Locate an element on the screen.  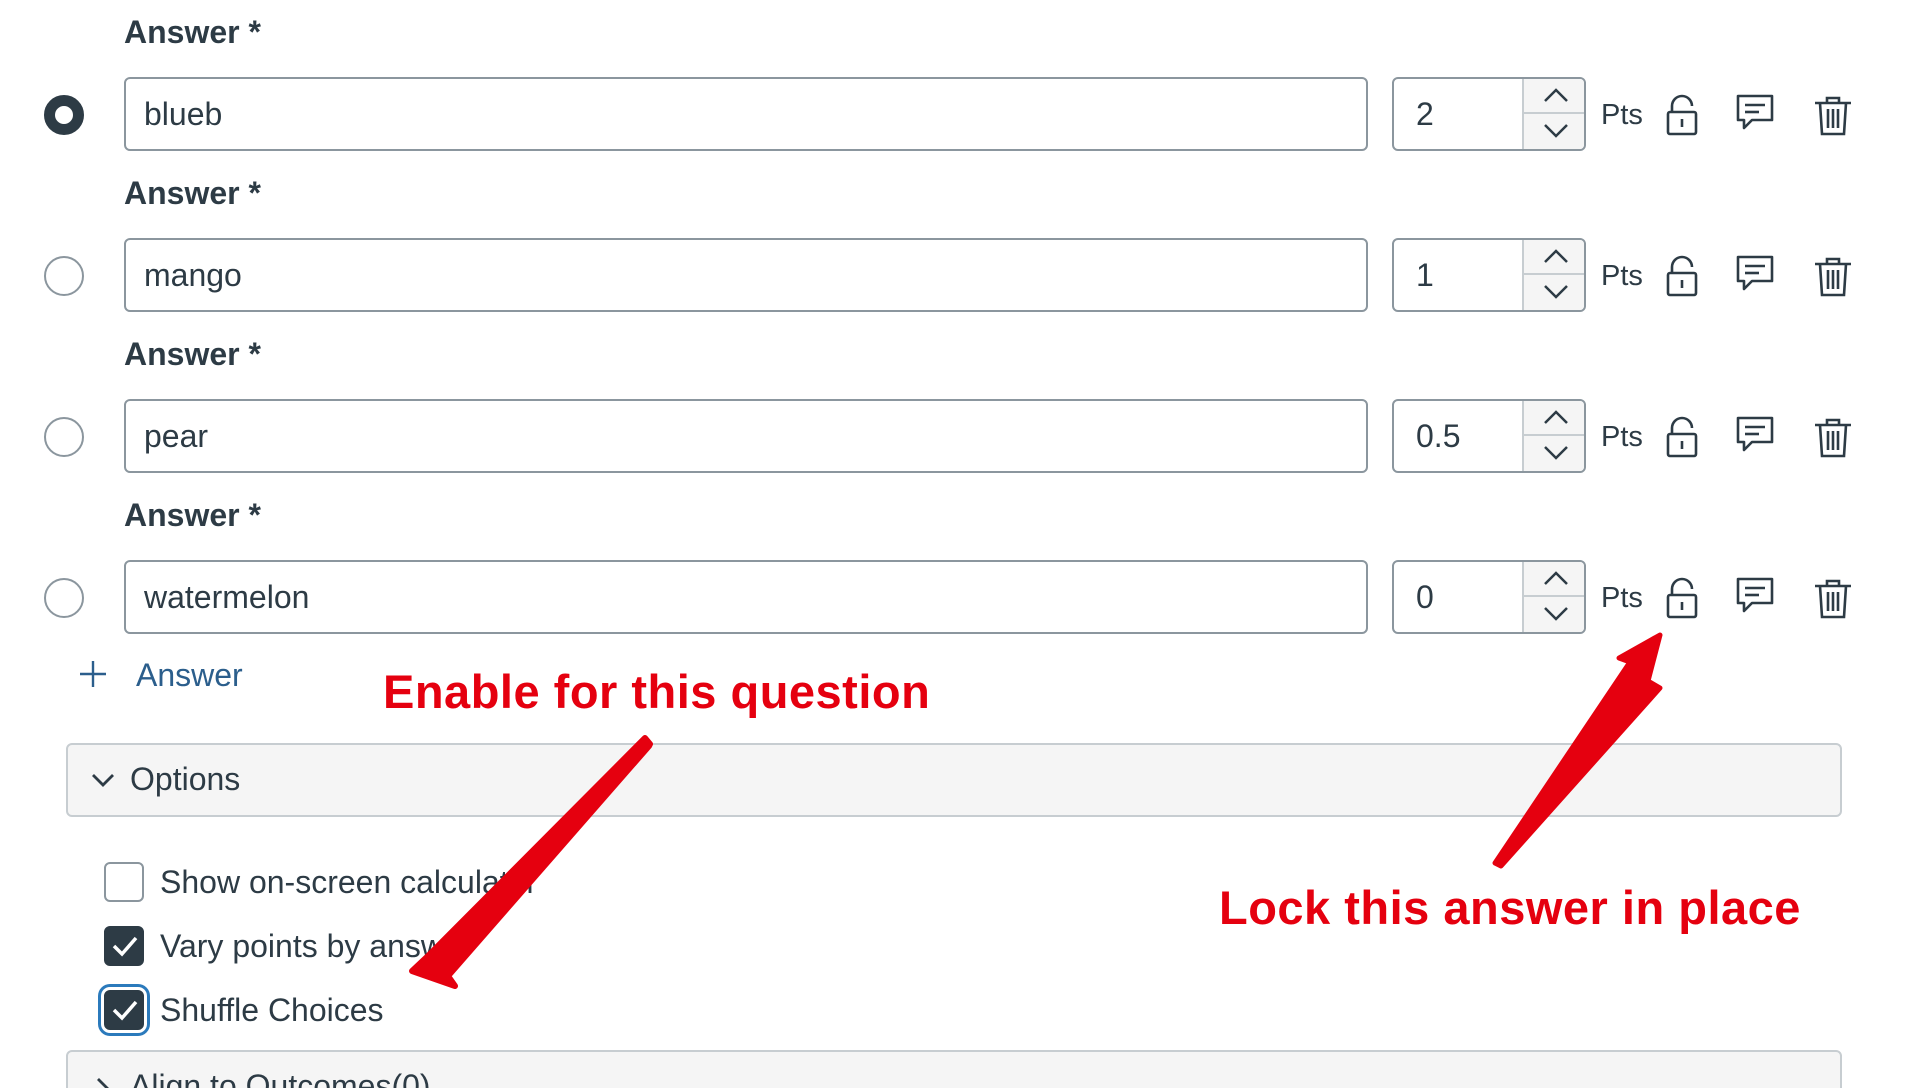
plus-icon is located at coordinates (93, 674).